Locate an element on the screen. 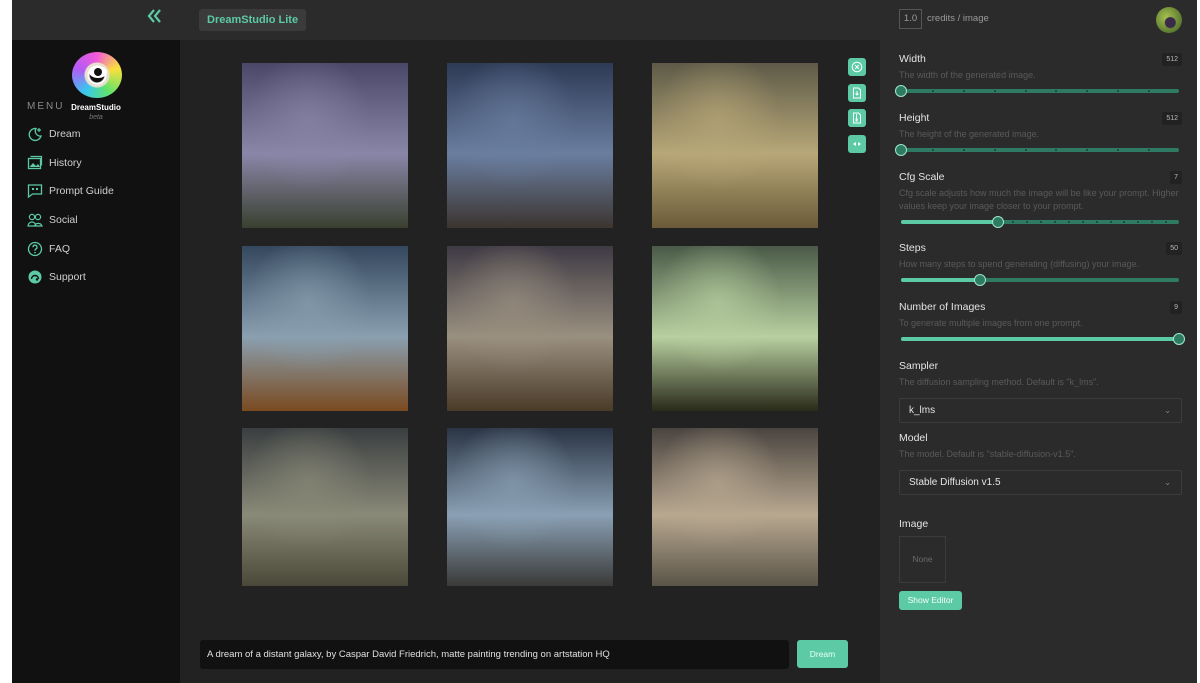 Image resolution: width=1200 pixels, height=683 pixels. sidebar-item-history: History is located at coordinates (70, 163).